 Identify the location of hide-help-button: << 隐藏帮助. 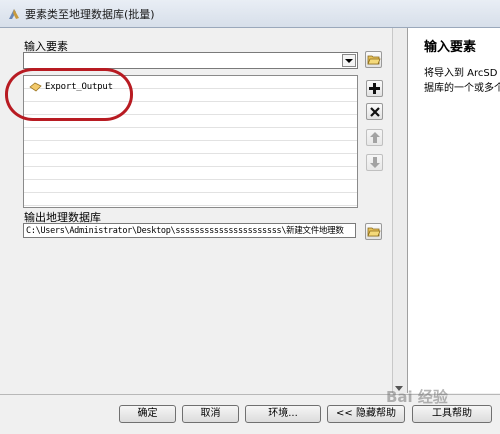
(366, 414).